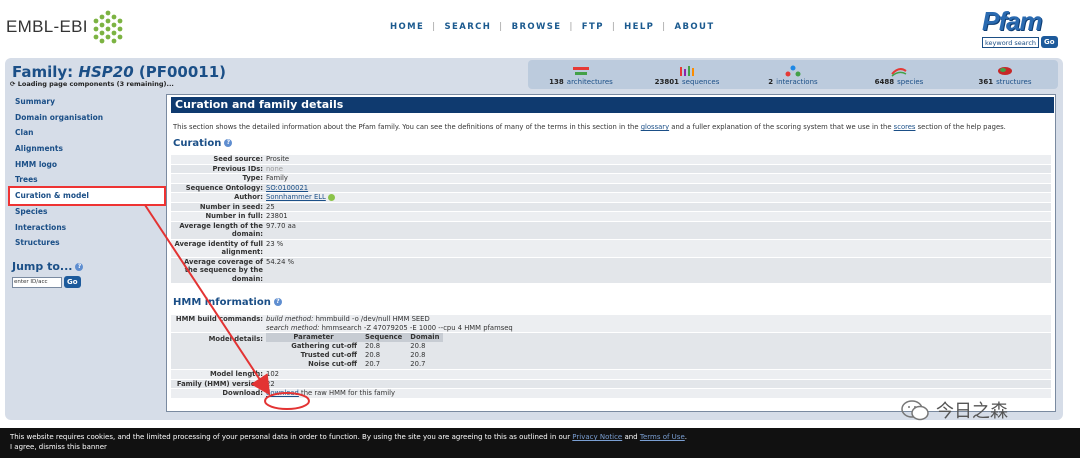  I want to click on terms-of-use-link: Terms of Use, so click(662, 437).